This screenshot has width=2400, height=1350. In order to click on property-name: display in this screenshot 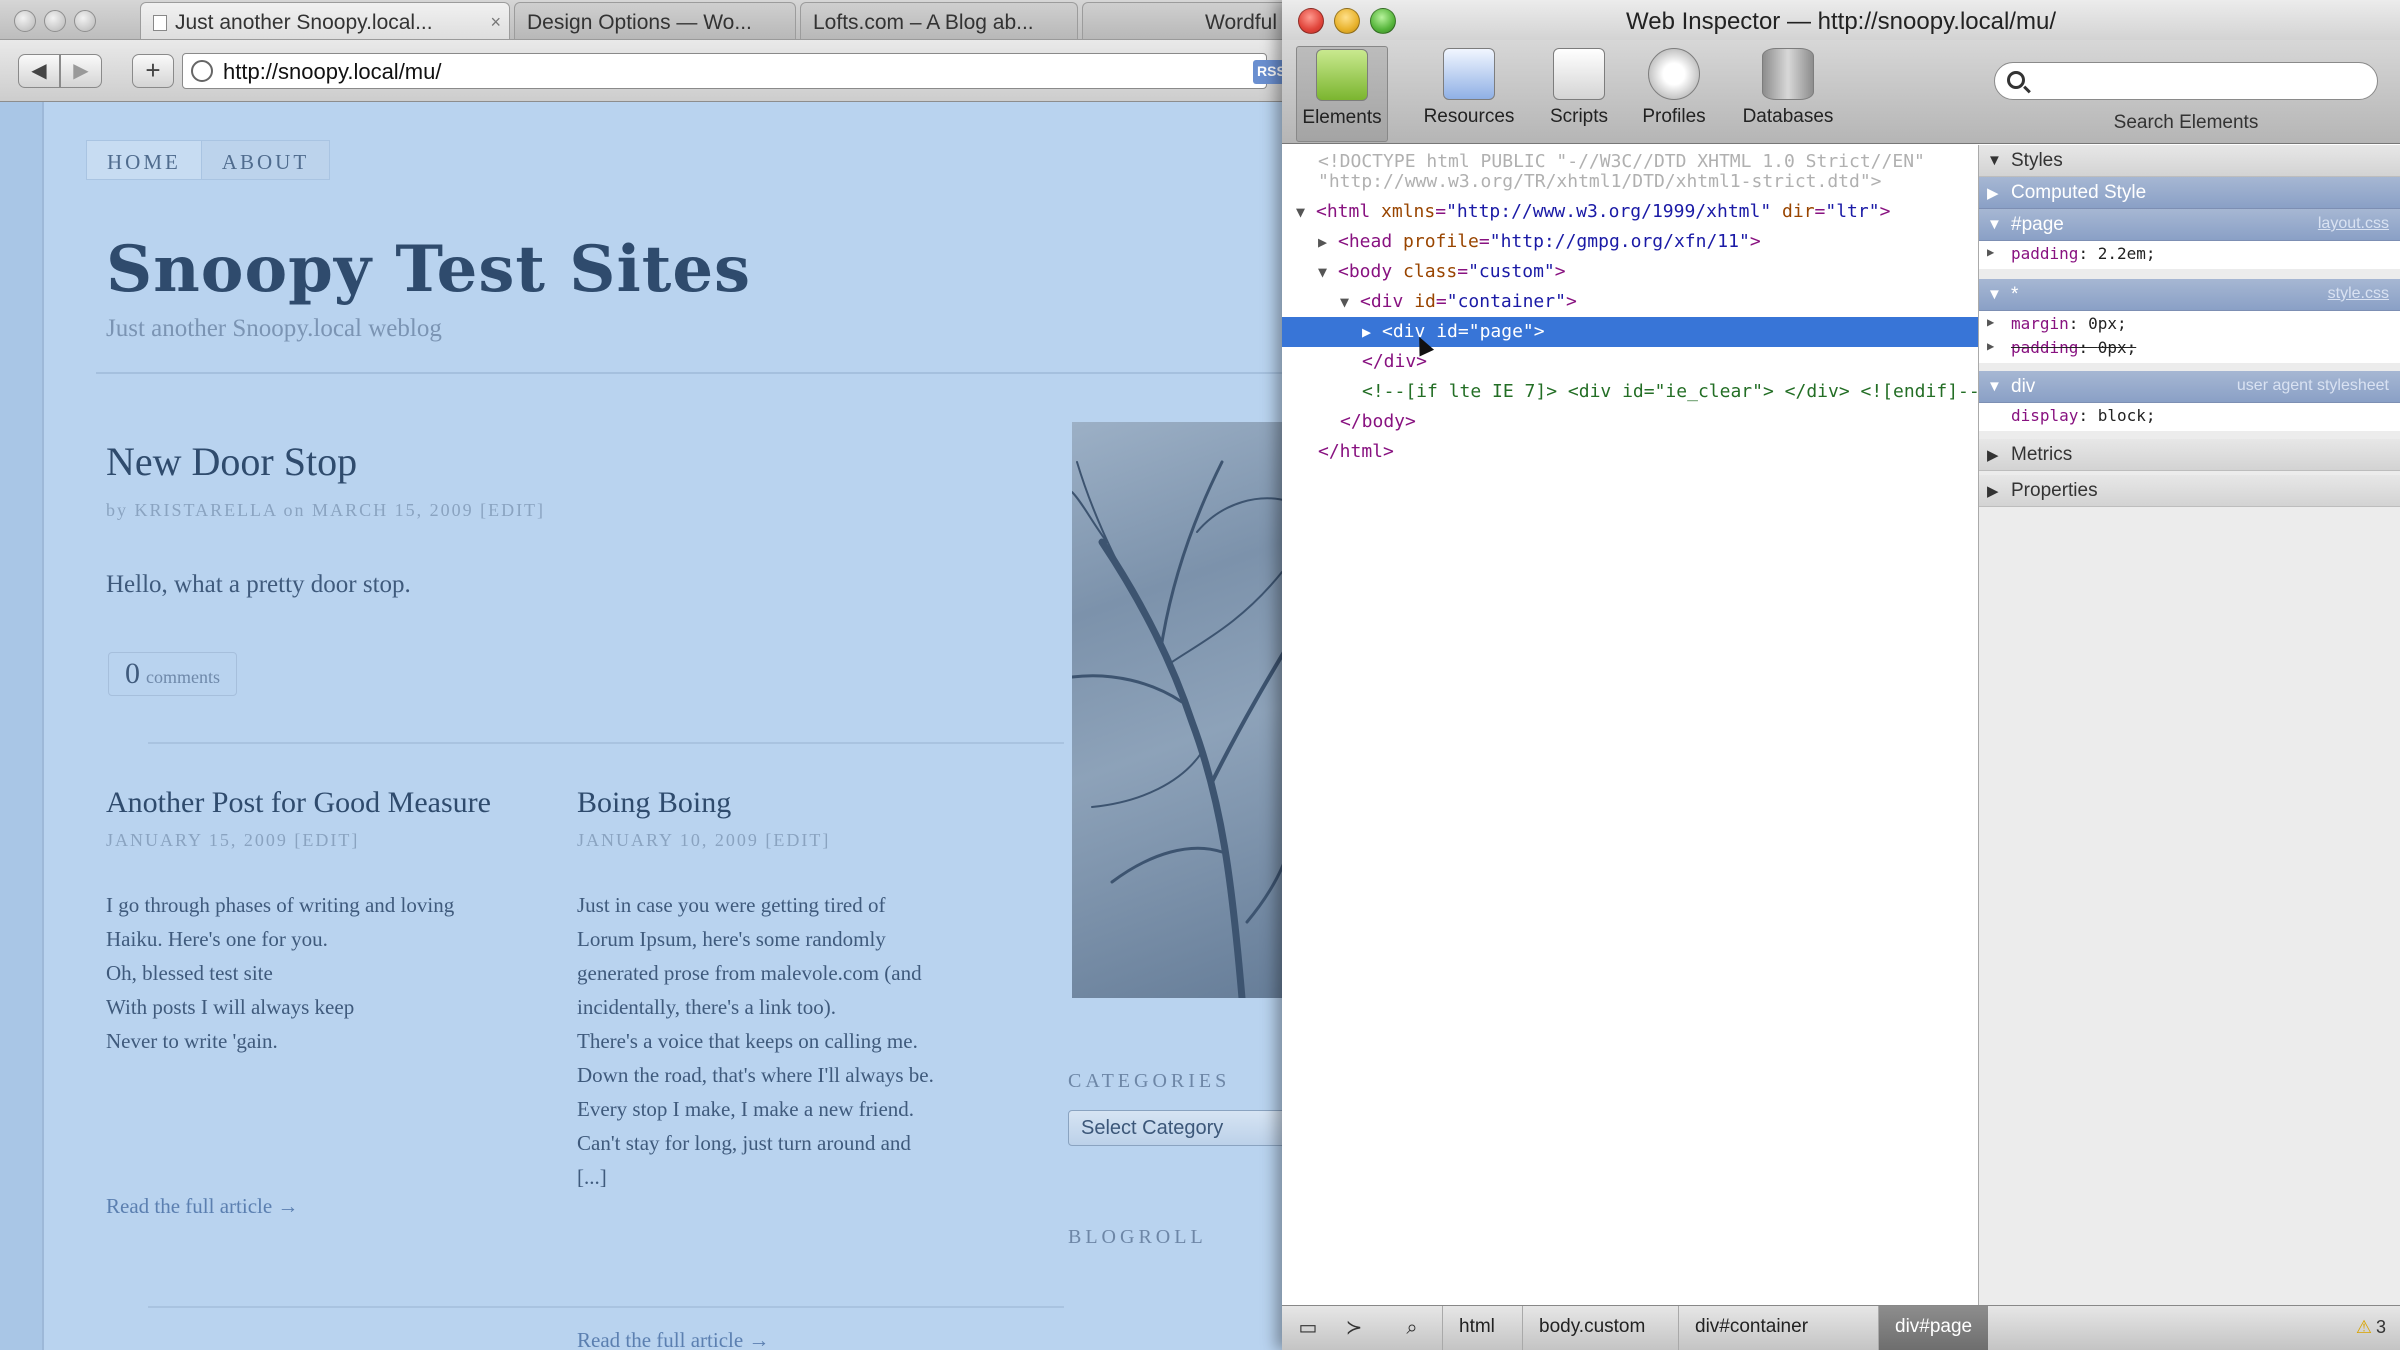, I will do `click(2045, 415)`.